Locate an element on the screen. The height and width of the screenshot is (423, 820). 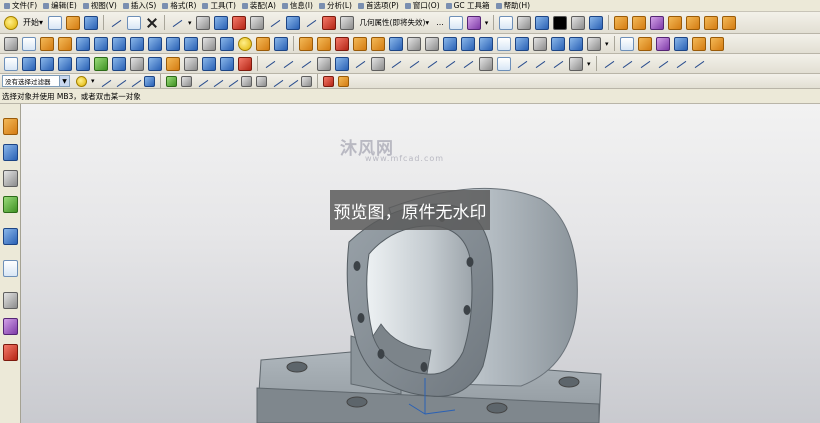
thicken-icon is located at coordinates (486, 43).